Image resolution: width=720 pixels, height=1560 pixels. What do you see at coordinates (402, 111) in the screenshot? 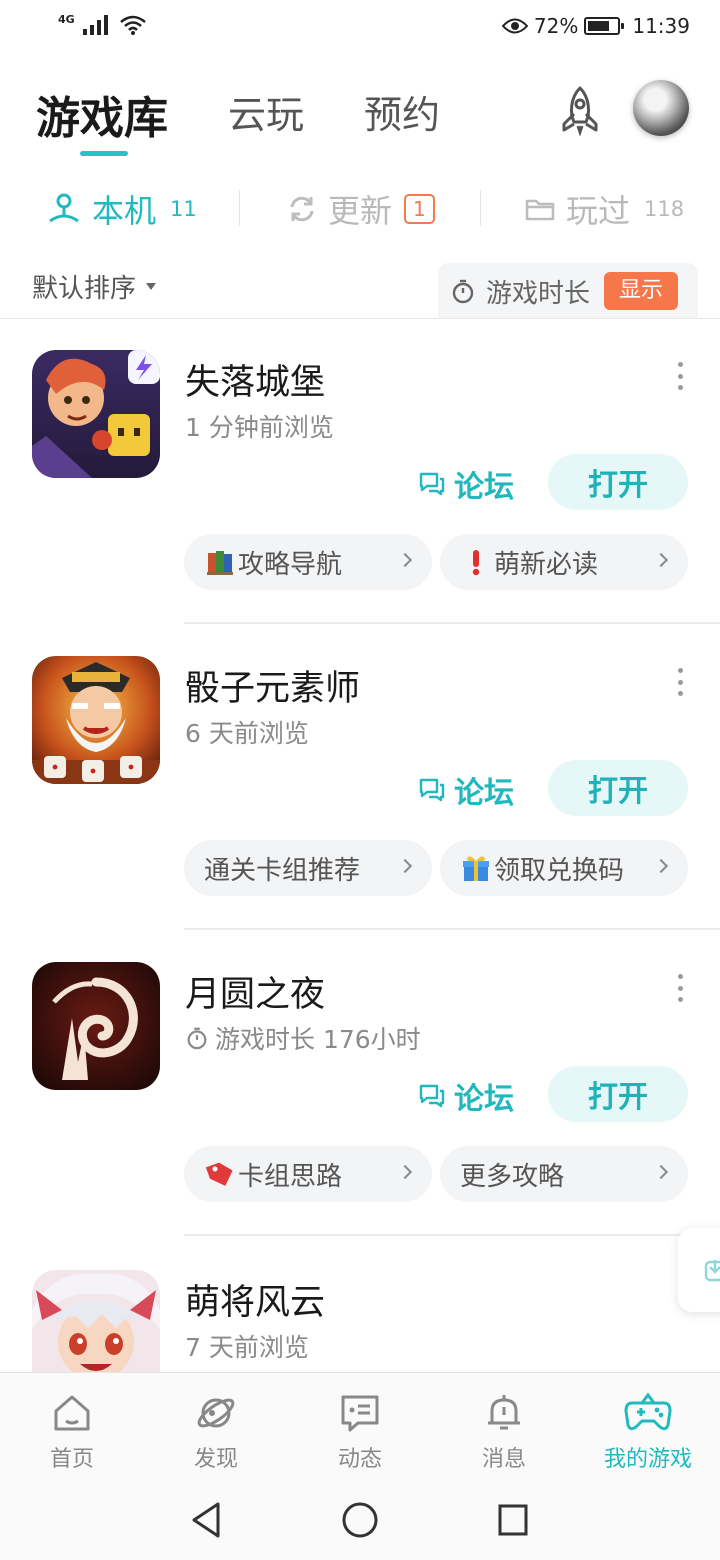
I see `tab-reservation: 预约` at bounding box center [402, 111].